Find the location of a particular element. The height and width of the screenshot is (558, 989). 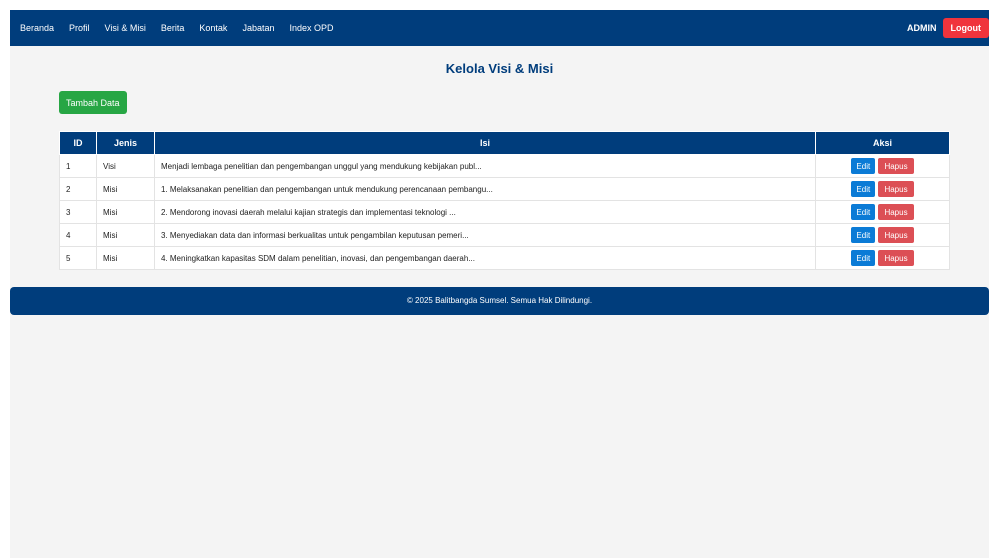

nav-link-berita: Berita is located at coordinates (173, 28).